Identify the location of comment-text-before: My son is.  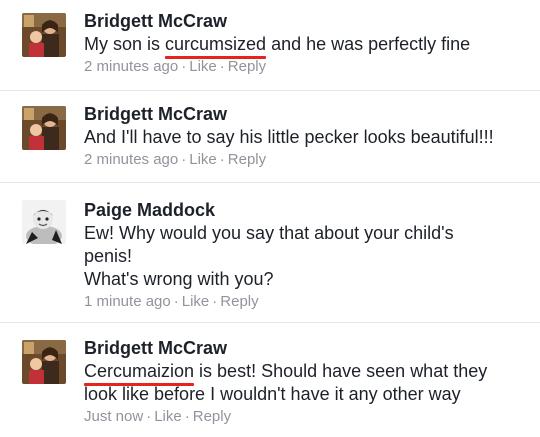
(125, 44).